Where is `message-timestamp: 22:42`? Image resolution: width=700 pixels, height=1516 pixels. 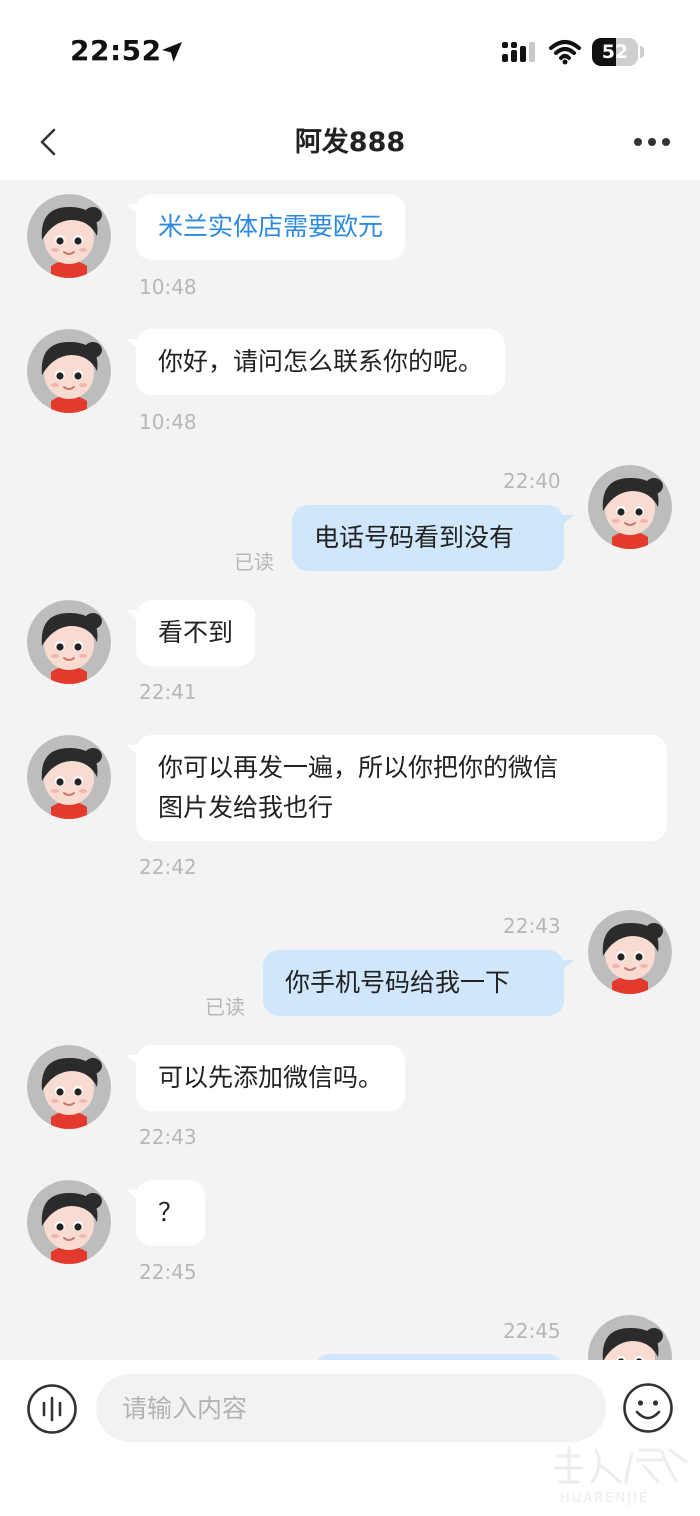 message-timestamp: 22:42 is located at coordinates (168, 867).